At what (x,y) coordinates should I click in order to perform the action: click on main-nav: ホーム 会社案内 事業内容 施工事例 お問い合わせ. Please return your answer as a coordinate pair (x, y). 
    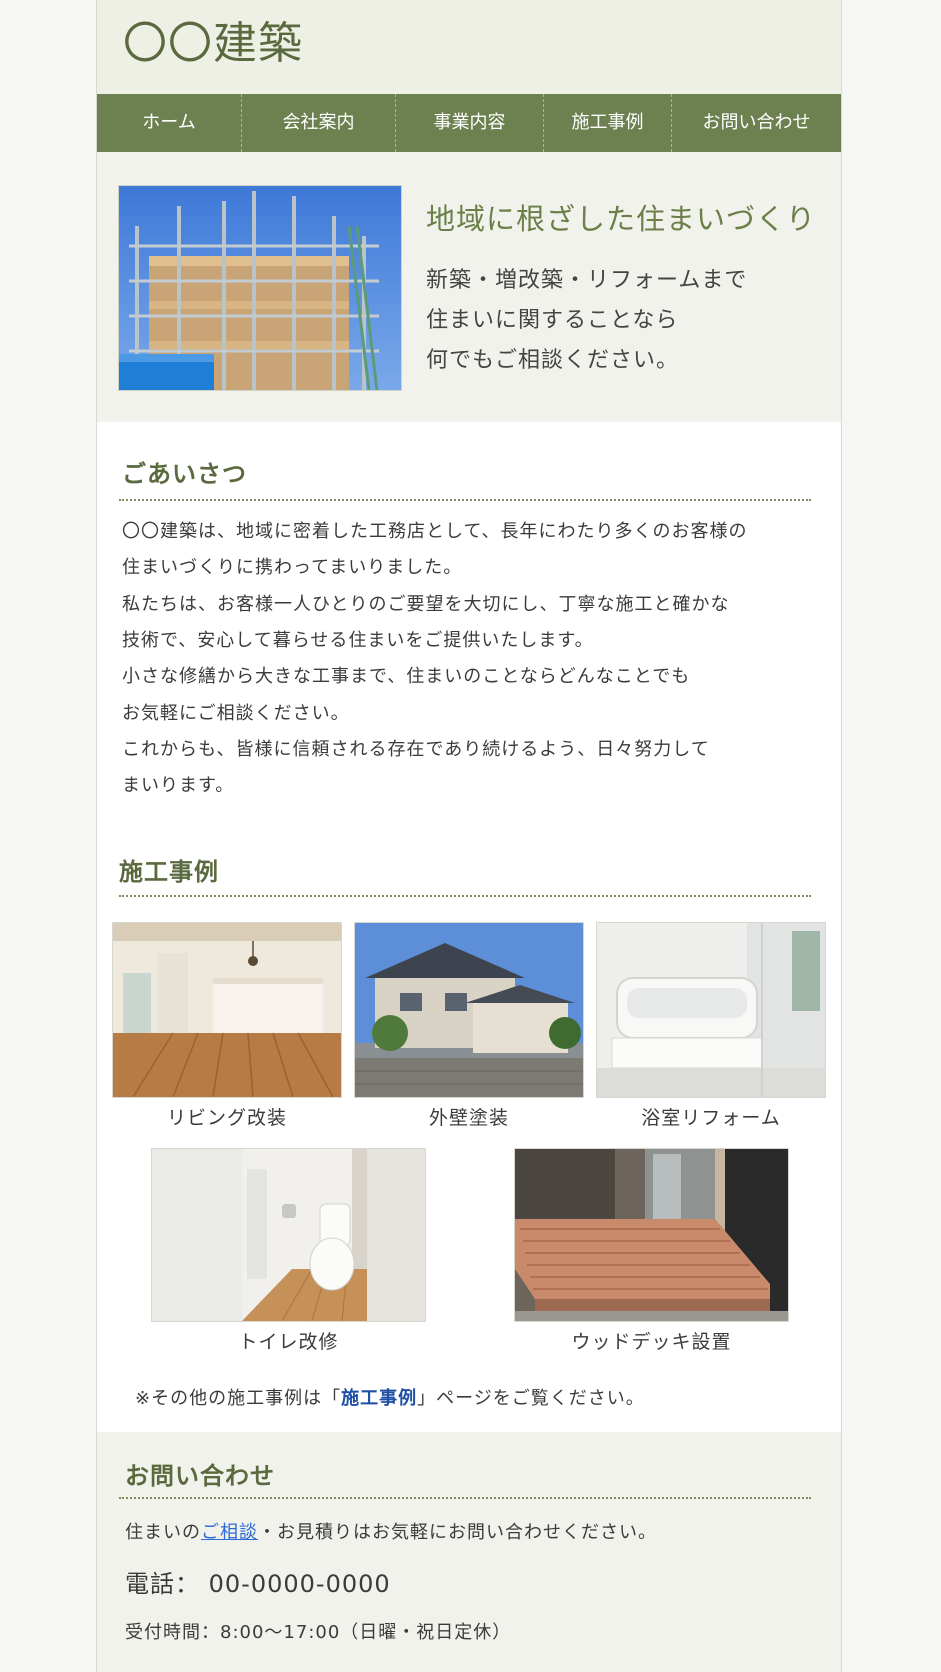
    Looking at the image, I should click on (469, 123).